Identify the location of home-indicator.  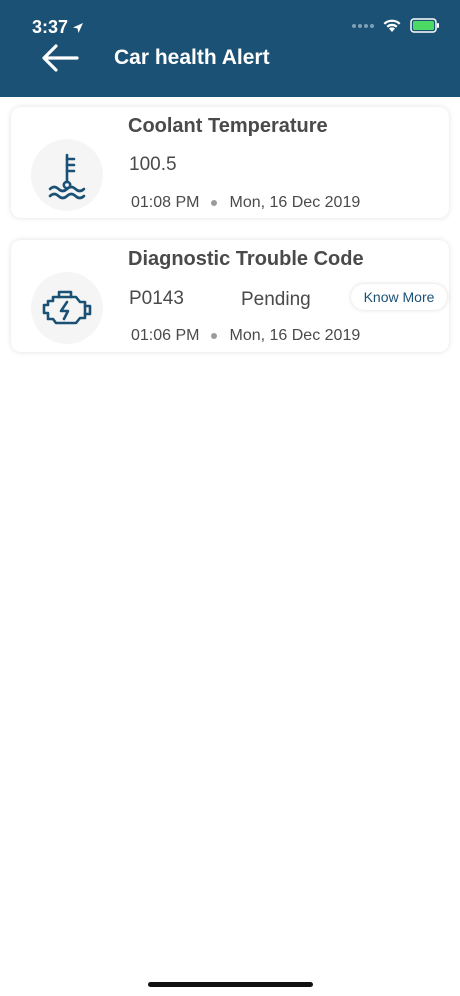
(230, 984).